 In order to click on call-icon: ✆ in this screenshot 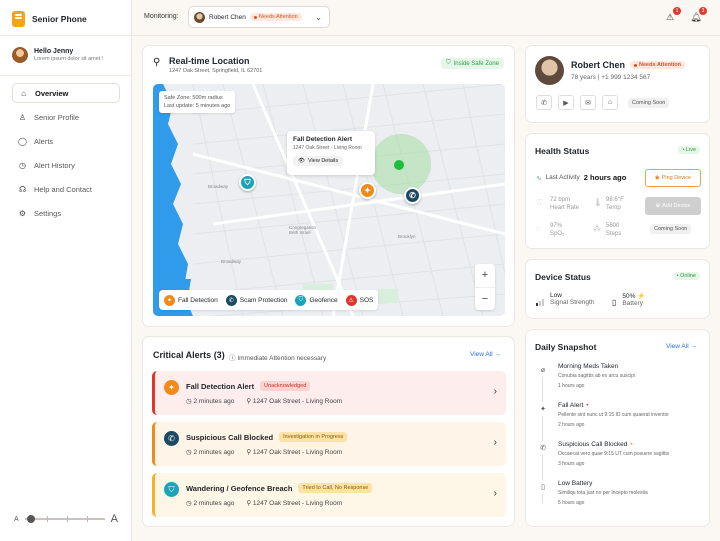, I will do `click(544, 102)`.